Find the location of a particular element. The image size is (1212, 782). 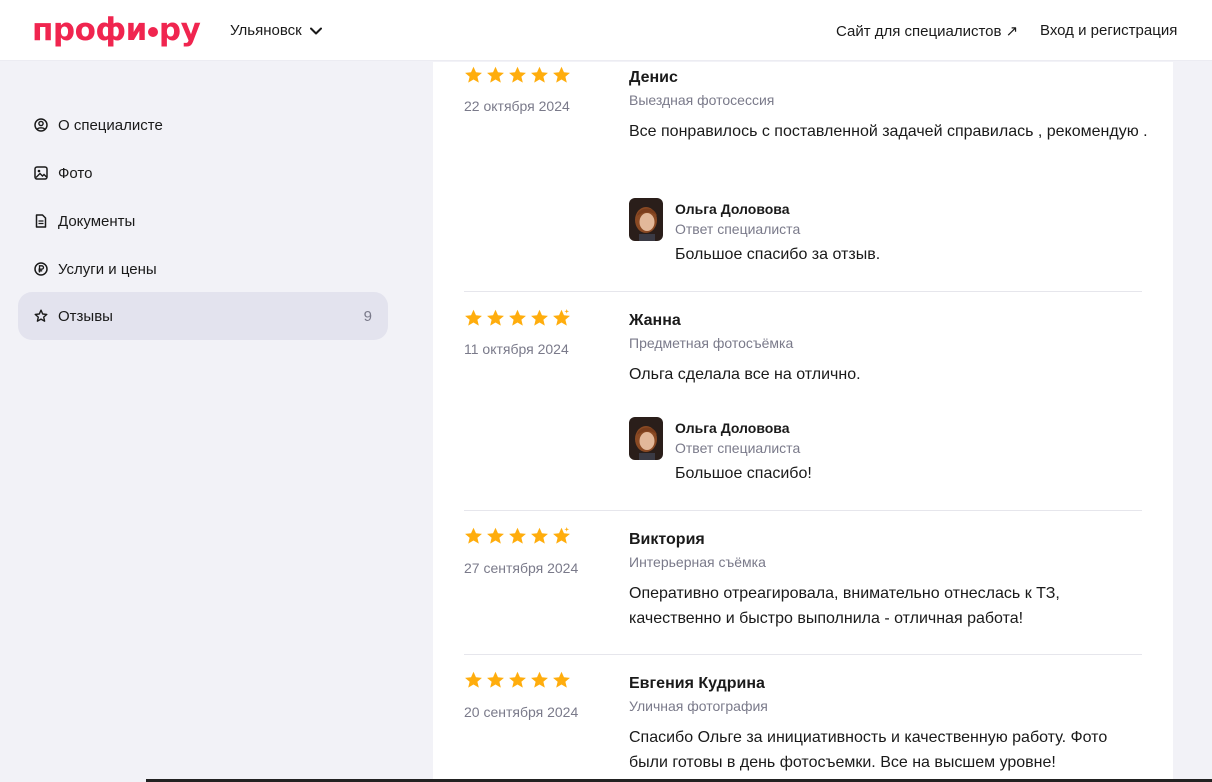

star-icon is located at coordinates (41, 316).